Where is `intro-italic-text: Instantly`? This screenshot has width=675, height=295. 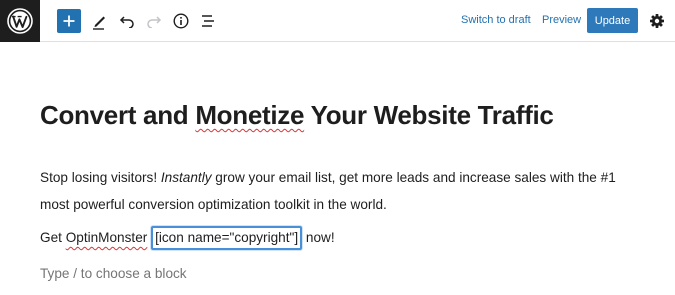 intro-italic-text: Instantly is located at coordinates (186, 177).